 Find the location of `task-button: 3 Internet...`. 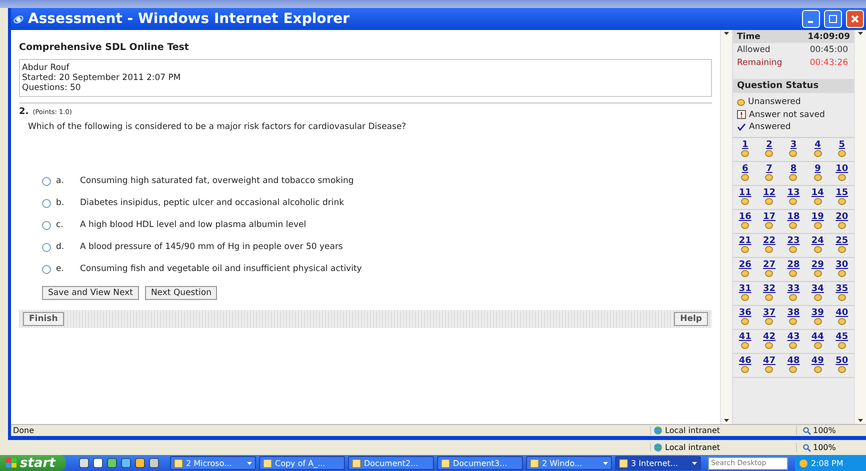

task-button: 3 Internet... is located at coordinates (658, 463).